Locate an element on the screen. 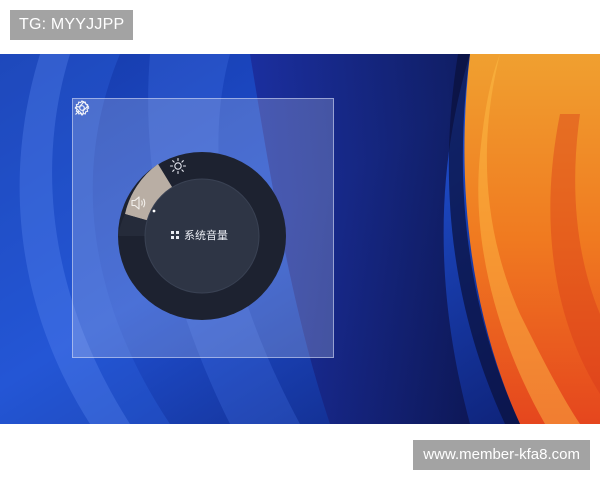 The height and width of the screenshot is (480, 600). dial-center-label: 系统音量 is located at coordinates (216, 235).